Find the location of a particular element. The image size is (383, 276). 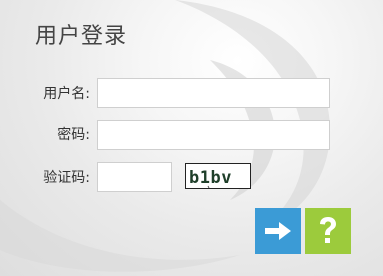

arrow-right-icon is located at coordinates (278, 231).